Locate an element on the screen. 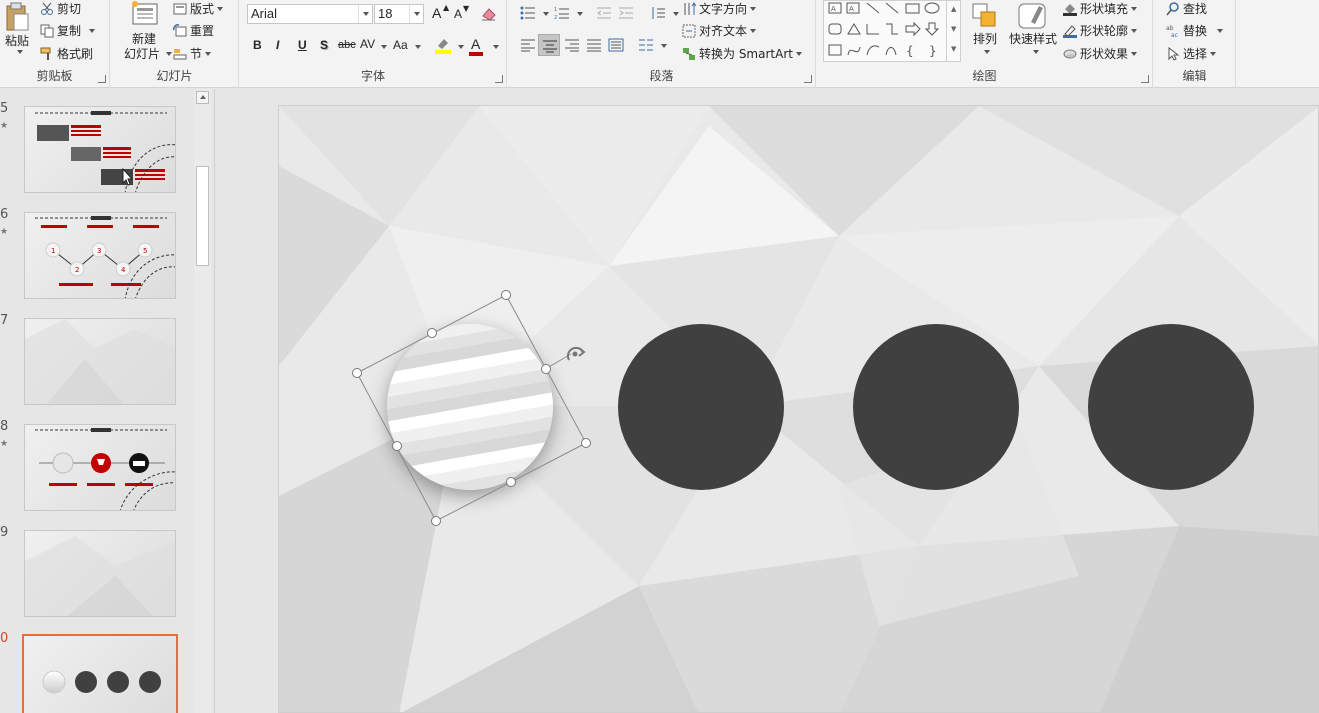  shapes-gallery-scroll: ▲ ▼ ▼ is located at coordinates (953, 31).